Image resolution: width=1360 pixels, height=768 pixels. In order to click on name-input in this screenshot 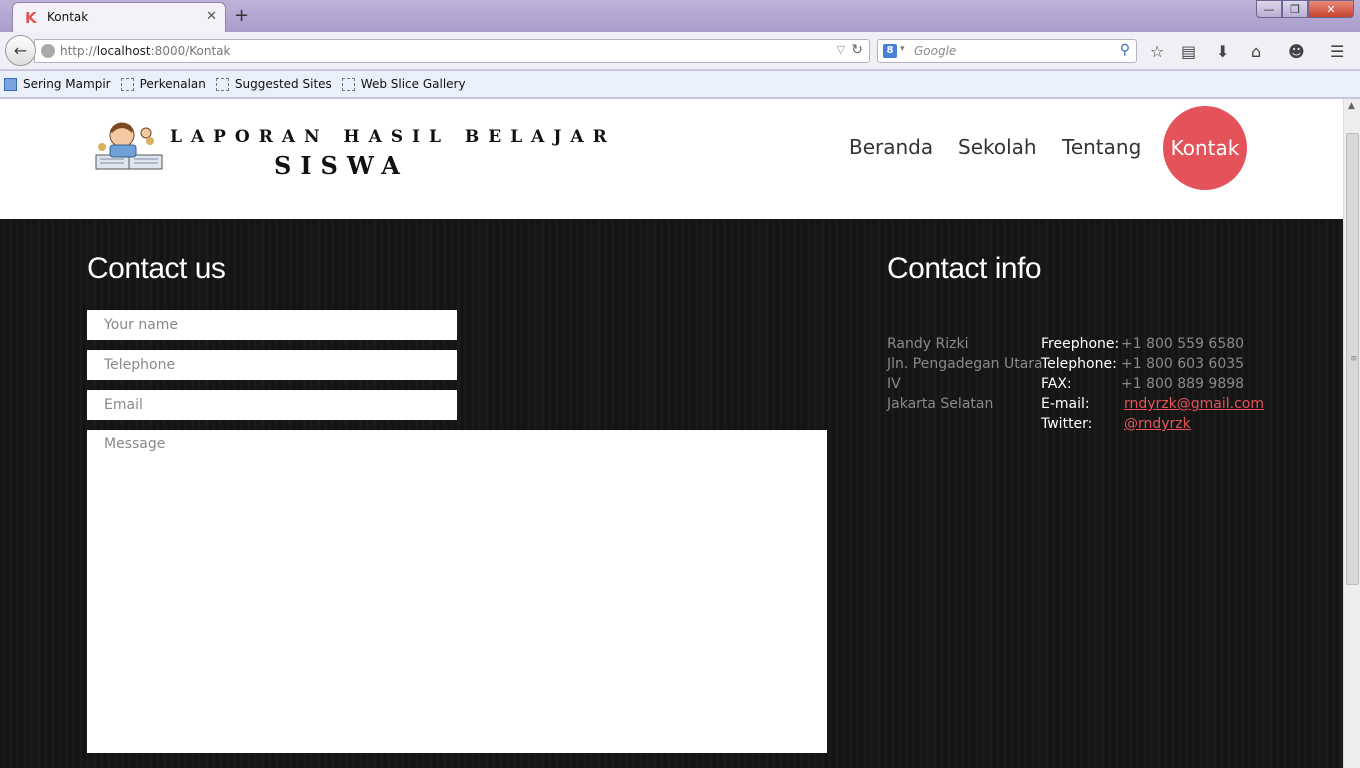, I will do `click(272, 325)`.